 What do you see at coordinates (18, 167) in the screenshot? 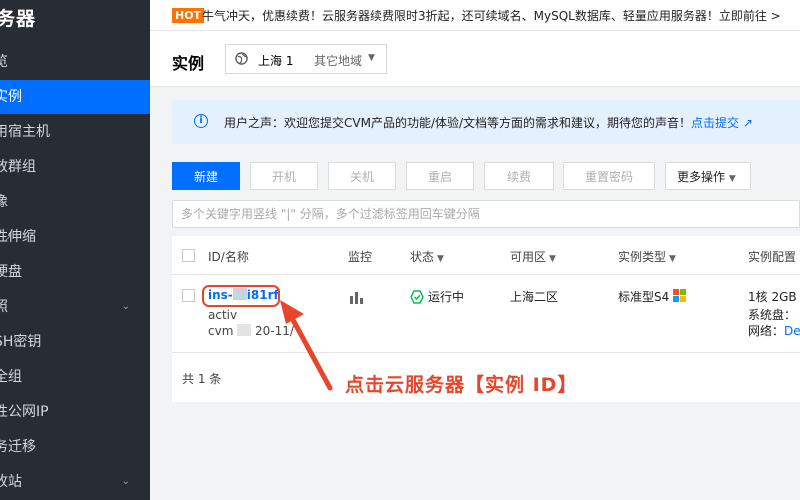
I see `sidebar-item-label: 放群组` at bounding box center [18, 167].